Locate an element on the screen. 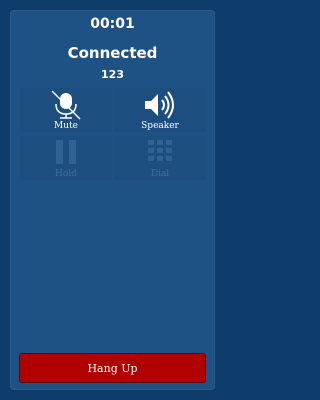 The image size is (320, 400). dialpad-icon is located at coordinates (160, 150).